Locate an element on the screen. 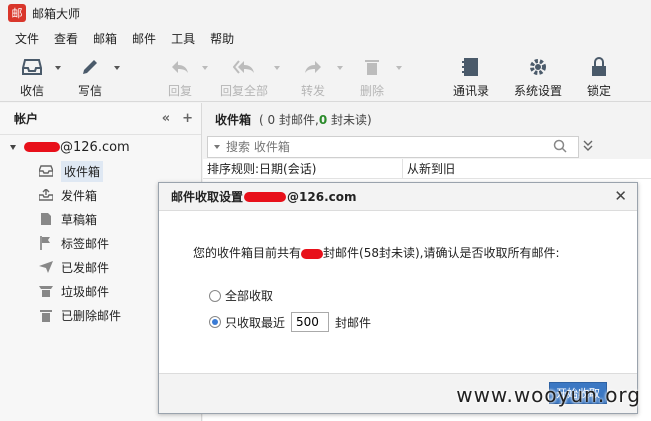 This screenshot has height=421, width=651. receive-dropdown-icon is located at coordinates (58, 68).